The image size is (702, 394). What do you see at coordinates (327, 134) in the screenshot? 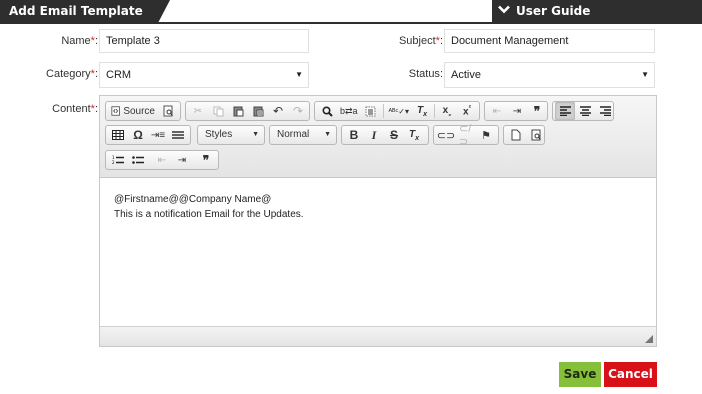
I see `dropdown-caret-icon: ▼` at bounding box center [327, 134].